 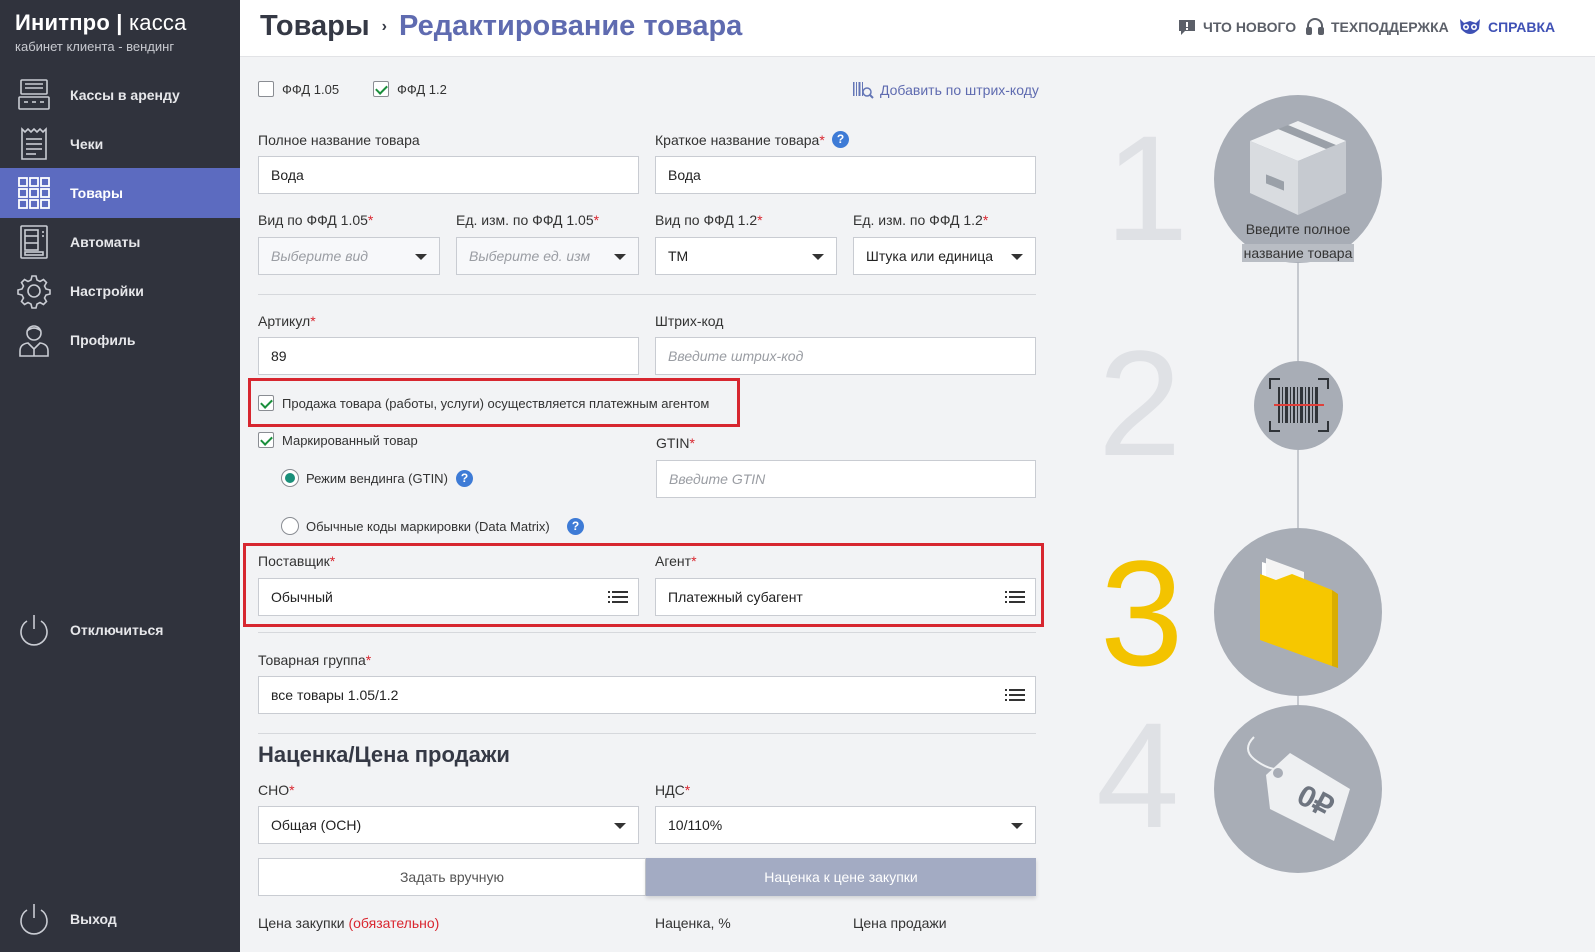 What do you see at coordinates (120, 242) in the screenshot?
I see `sidebar-item-machines: Автоматы` at bounding box center [120, 242].